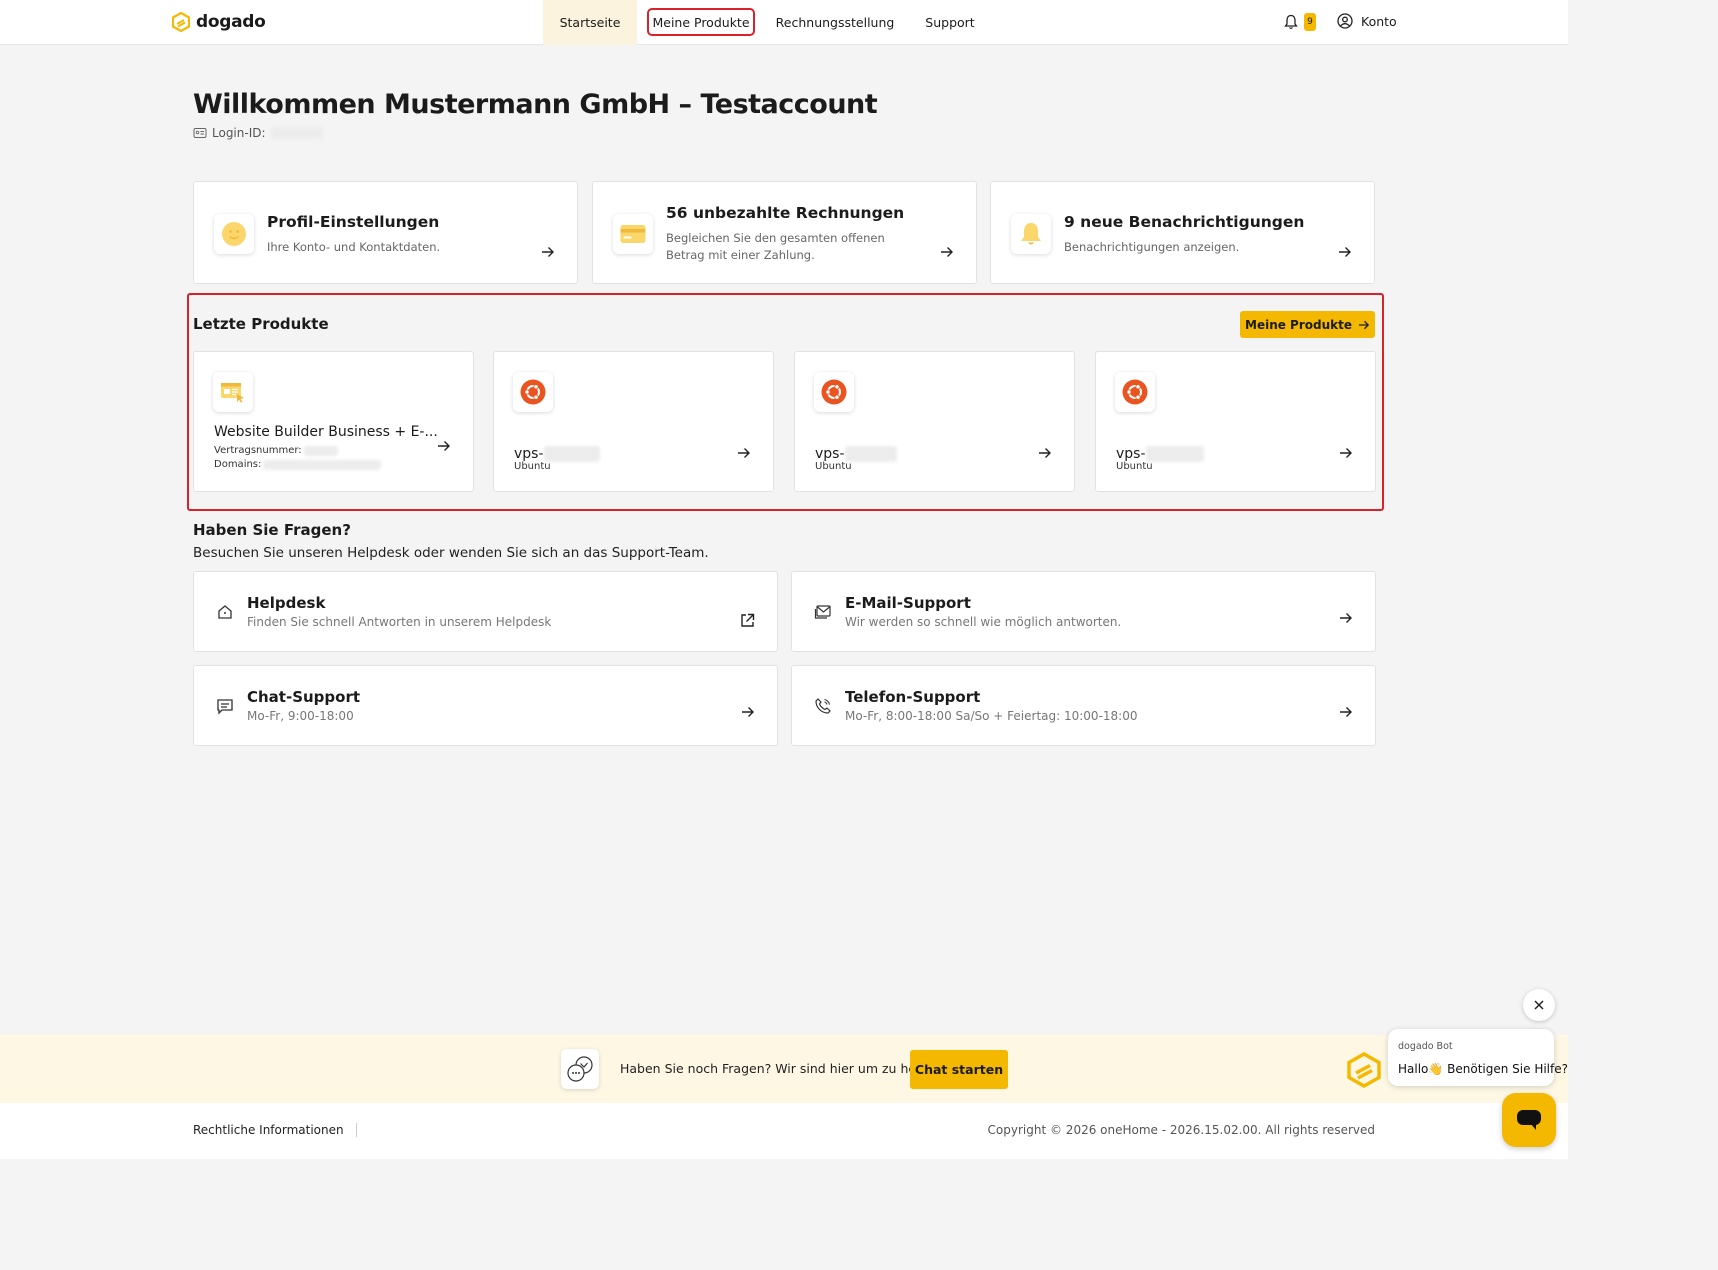 The image size is (1718, 1270). I want to click on contract-number: Vertragsnummer:, so click(276, 450).